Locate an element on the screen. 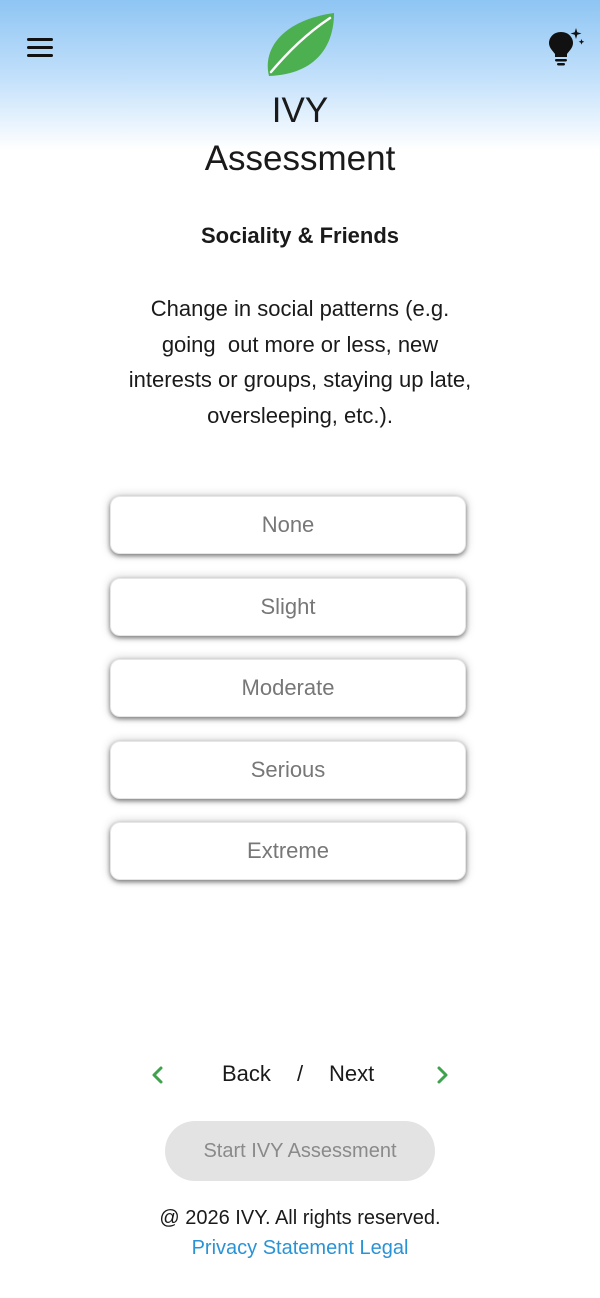 The image size is (600, 1298). option-extreme-button: Extreme is located at coordinates (288, 851).